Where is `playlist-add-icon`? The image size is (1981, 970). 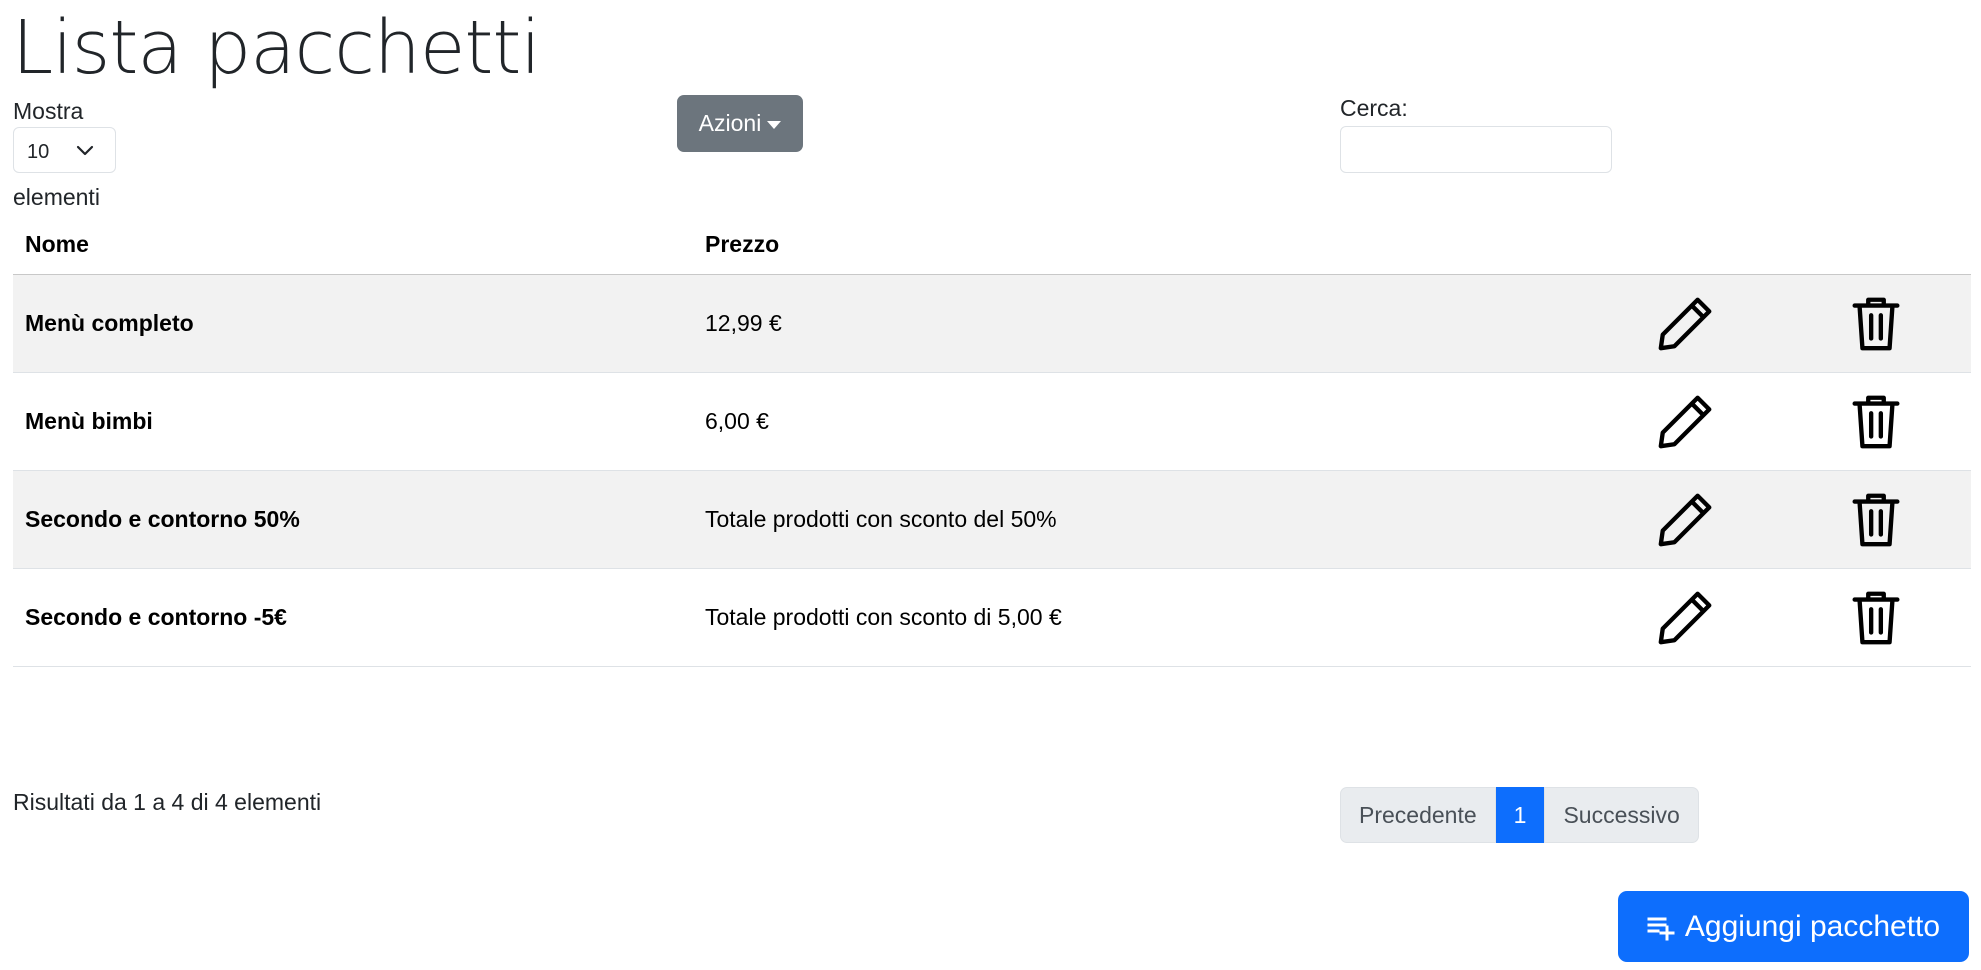
playlist-add-icon is located at coordinates (1661, 928).